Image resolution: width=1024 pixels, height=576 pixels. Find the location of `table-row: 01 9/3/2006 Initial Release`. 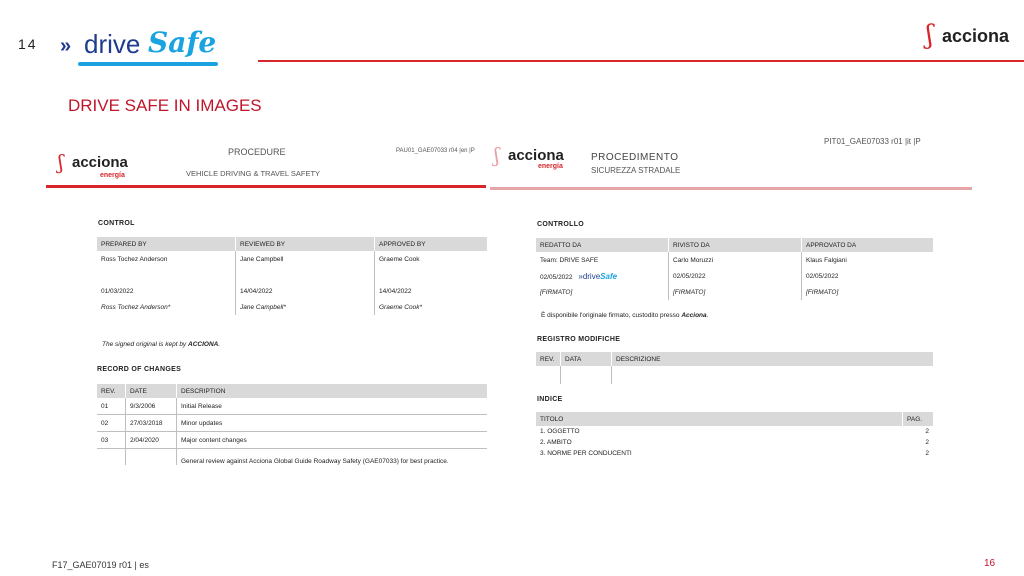

table-row: 01 9/3/2006 Initial Release is located at coordinates (292, 406).